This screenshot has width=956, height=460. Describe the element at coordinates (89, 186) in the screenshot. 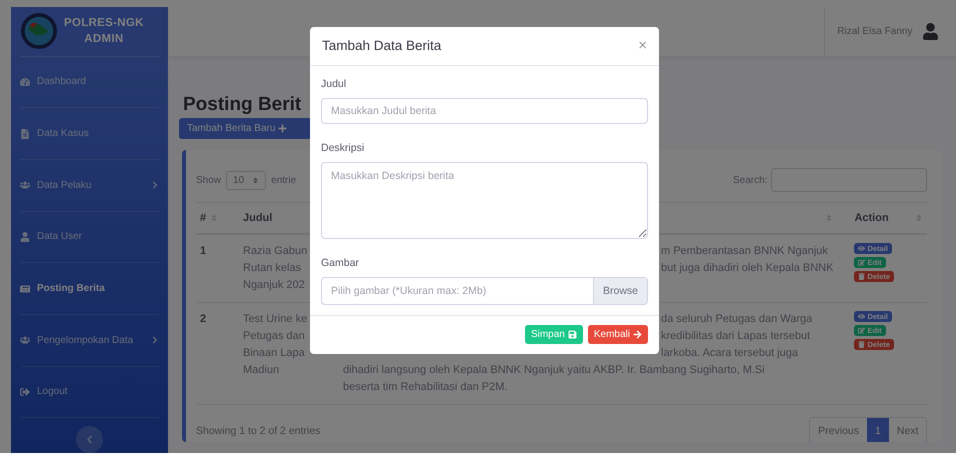

I see `sidebar-item: Data Pelaku` at that location.